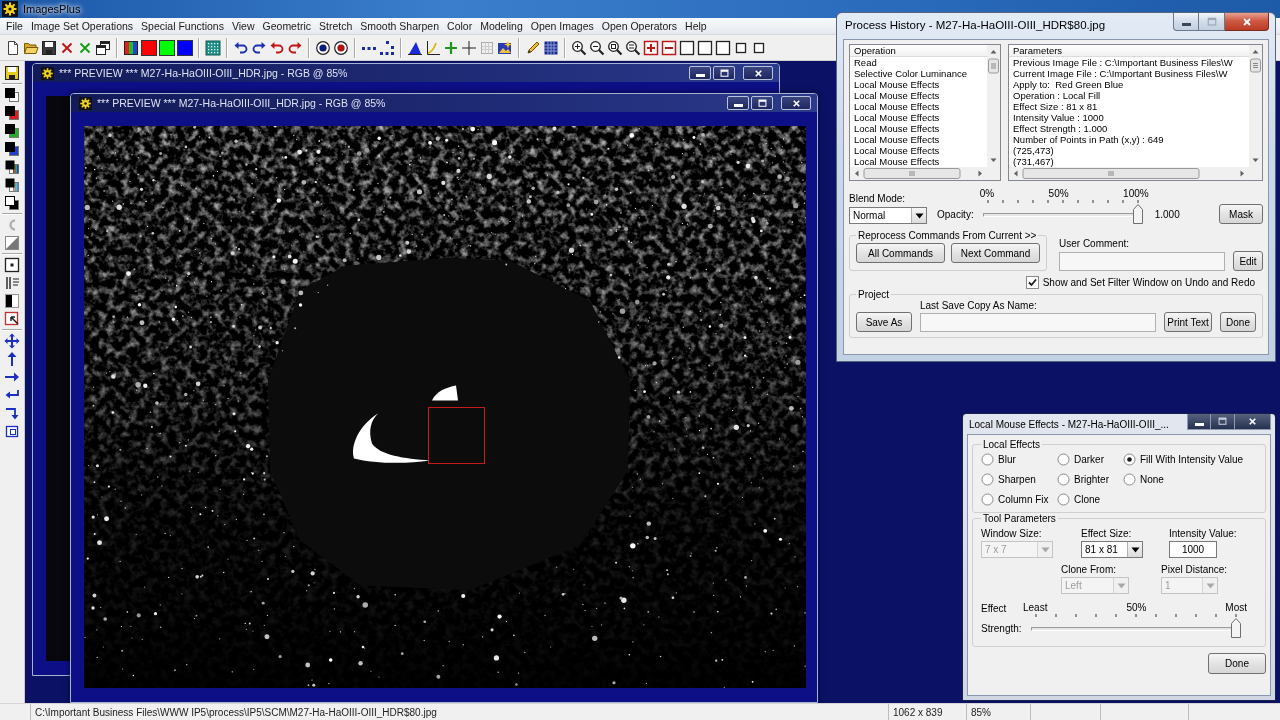 The width and height of the screenshot is (1280, 720). I want to click on menu-item: Open Images, so click(562, 26).